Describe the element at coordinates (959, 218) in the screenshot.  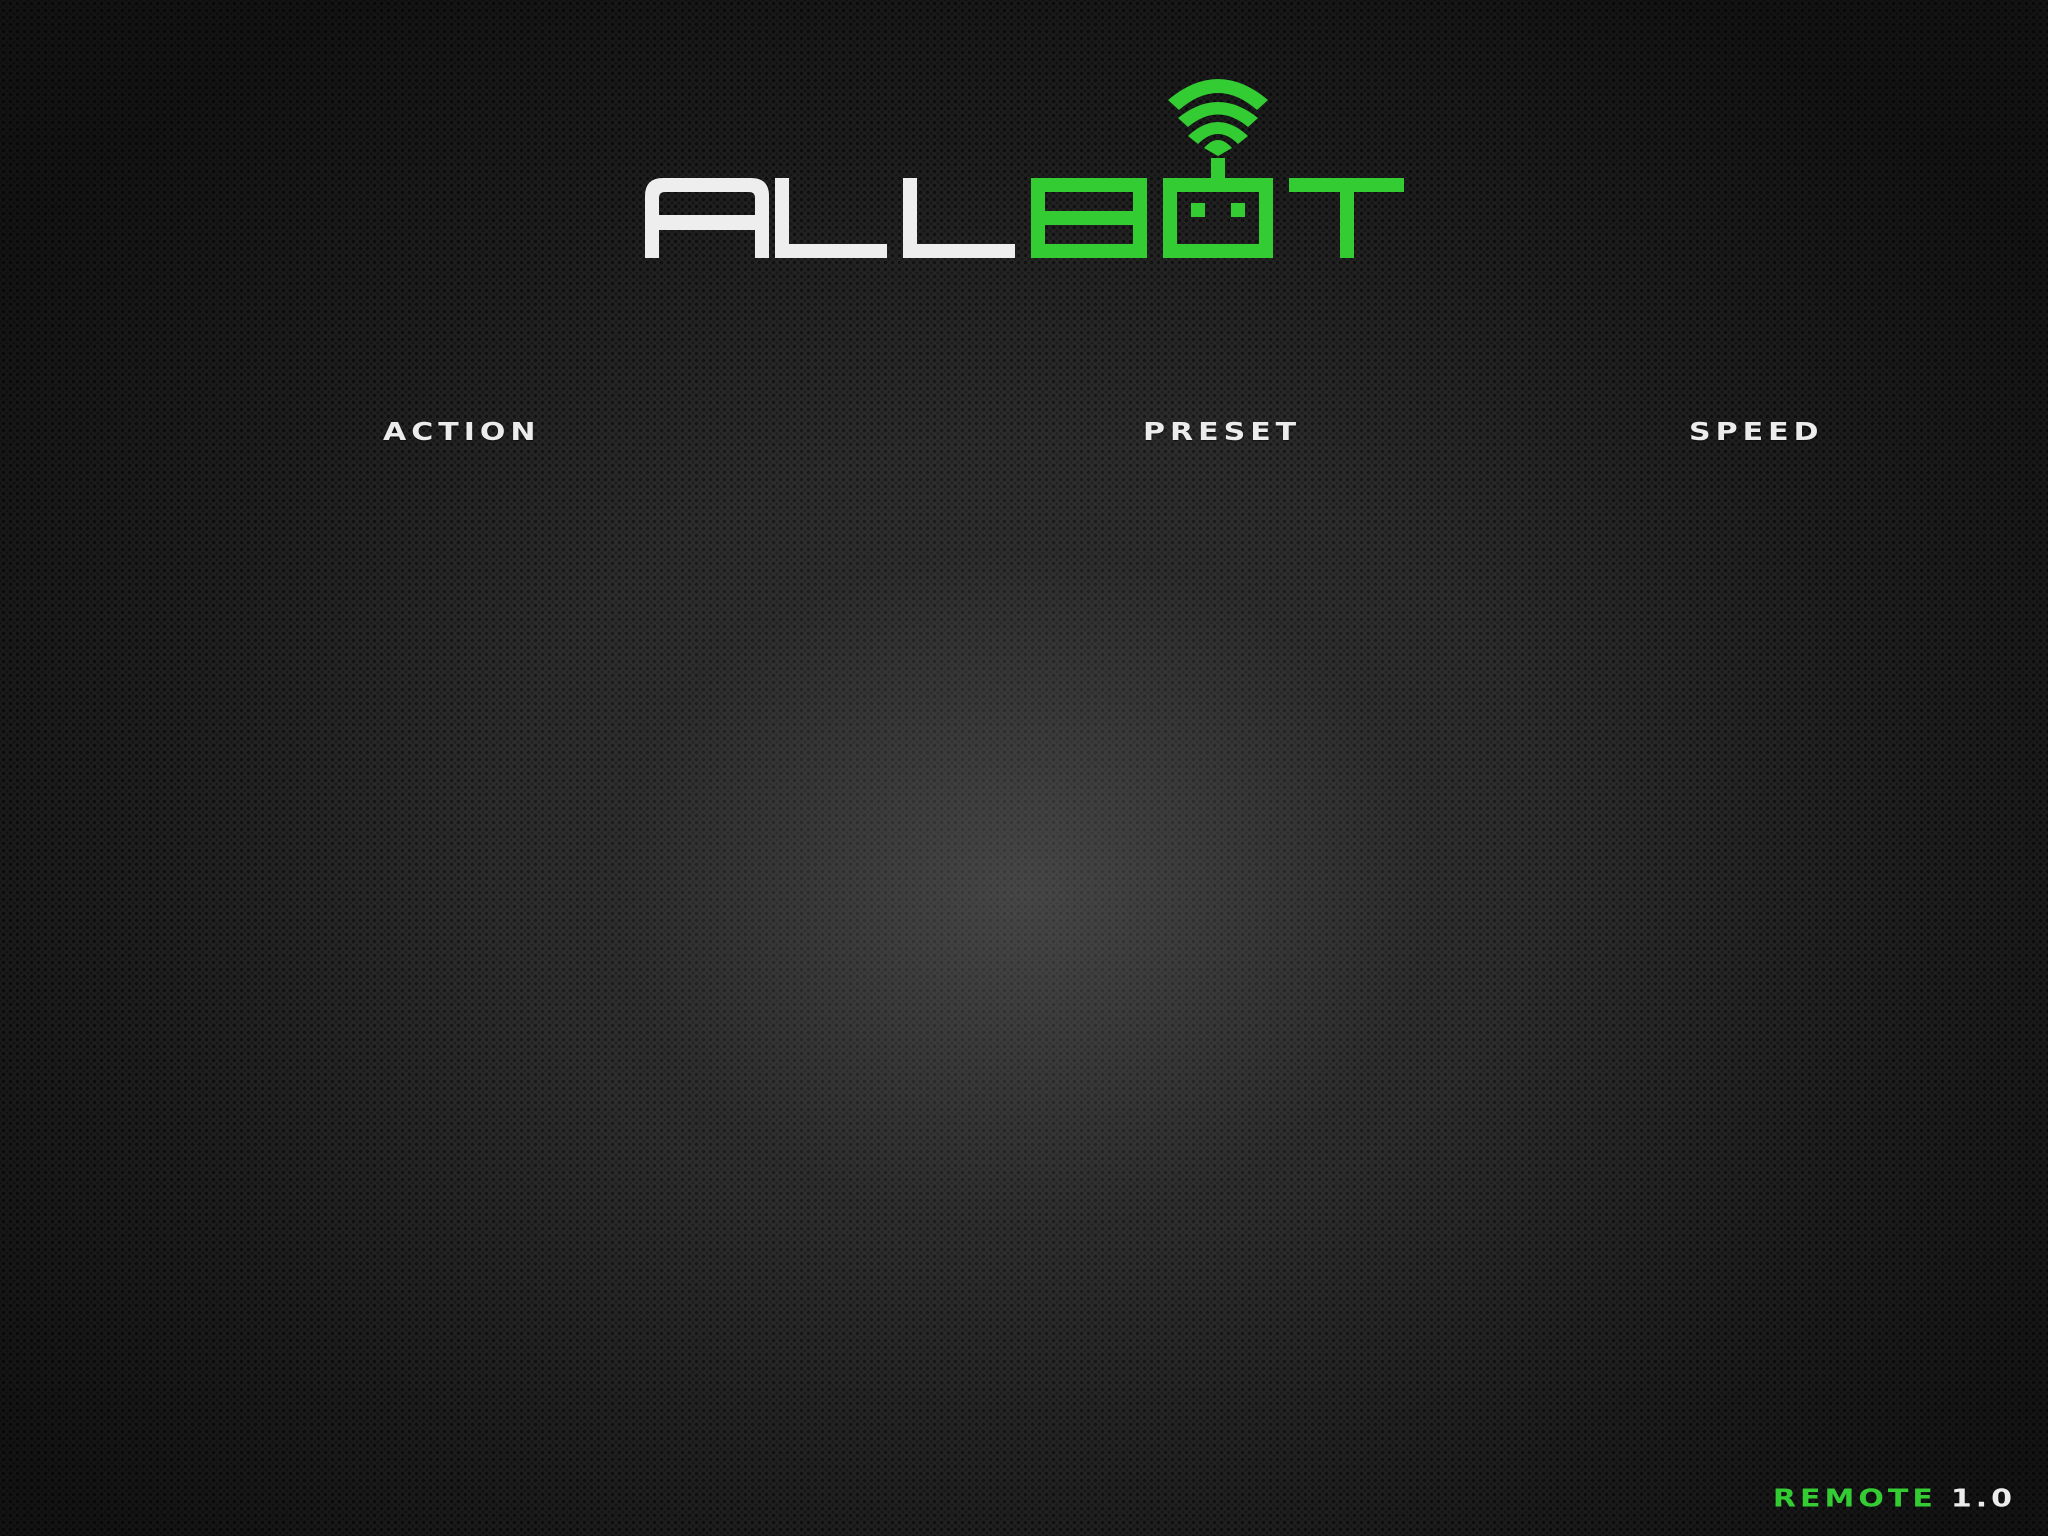
I see `logo-letter-l2` at that location.